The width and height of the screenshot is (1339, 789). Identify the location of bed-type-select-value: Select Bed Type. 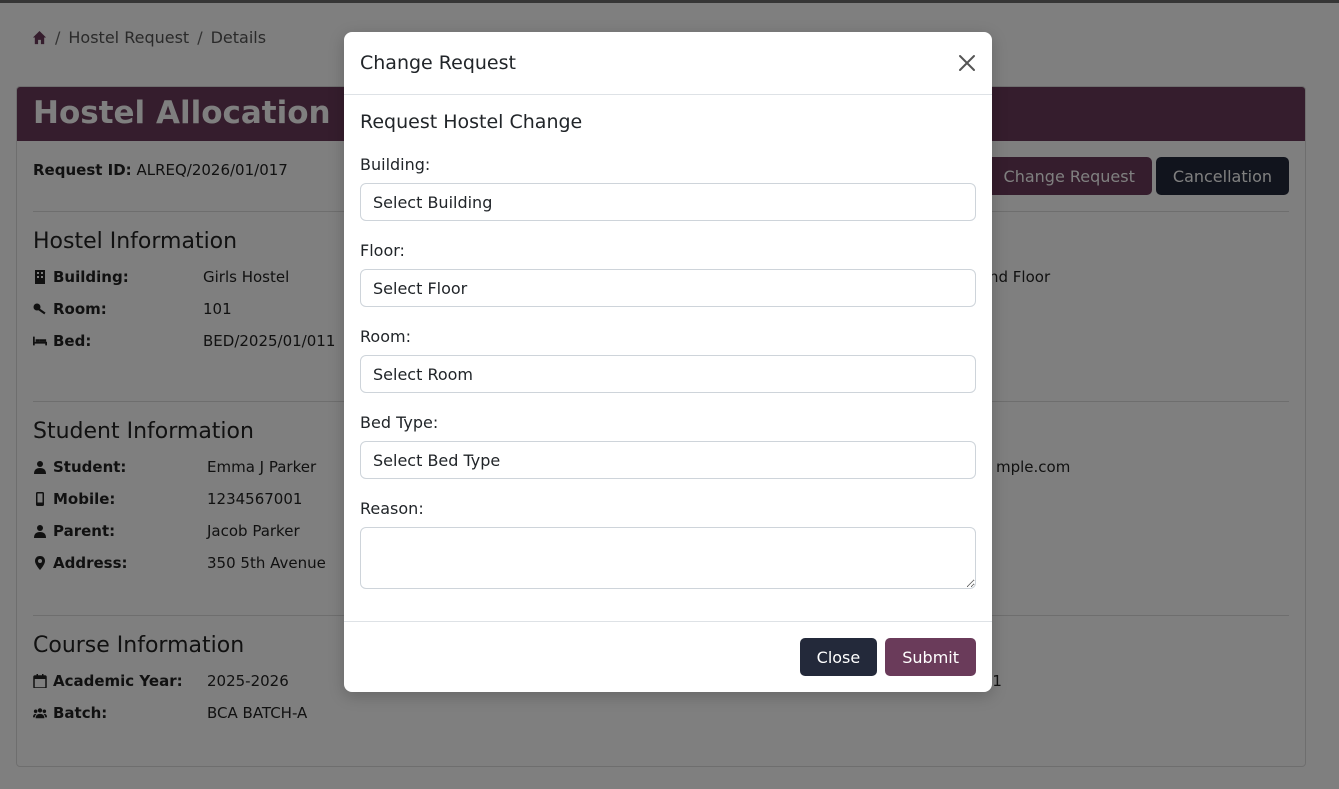
(437, 460).